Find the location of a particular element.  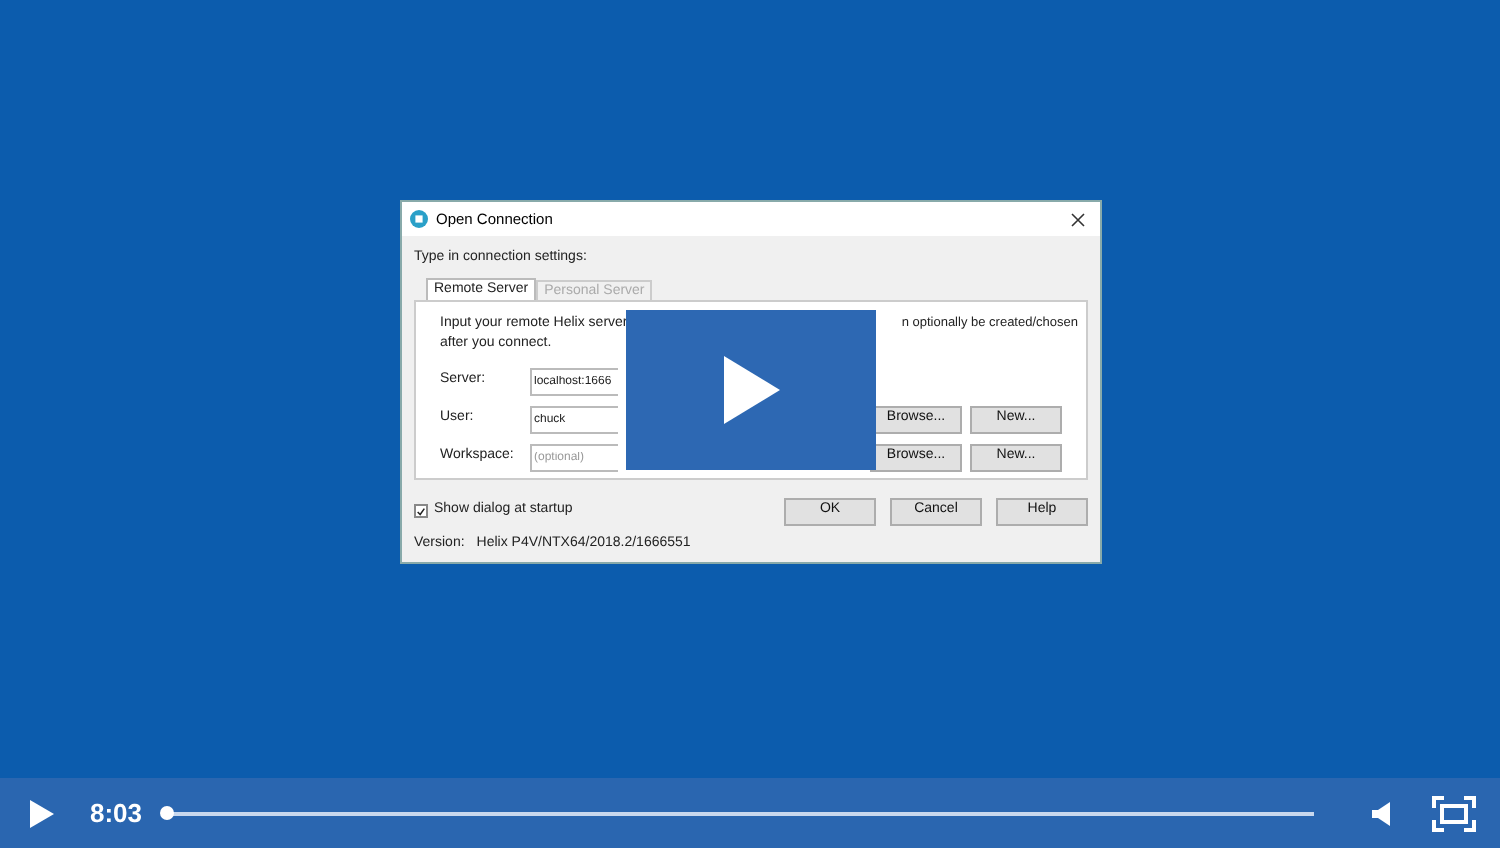

play-overlay-button is located at coordinates (751, 390).